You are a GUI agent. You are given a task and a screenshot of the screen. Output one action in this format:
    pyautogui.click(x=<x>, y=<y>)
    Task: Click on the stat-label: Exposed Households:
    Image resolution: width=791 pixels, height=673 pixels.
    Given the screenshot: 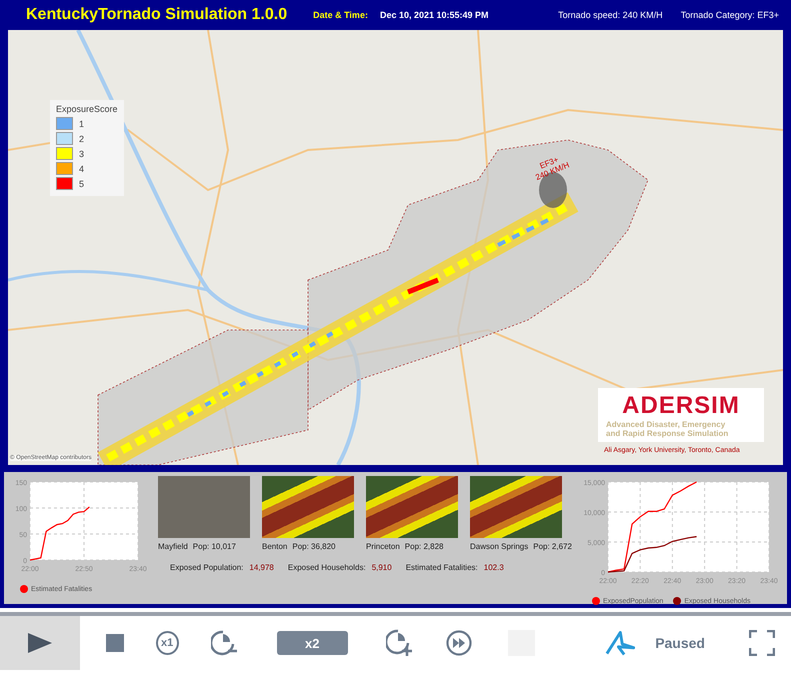 What is the action you would take?
    pyautogui.click(x=327, y=567)
    